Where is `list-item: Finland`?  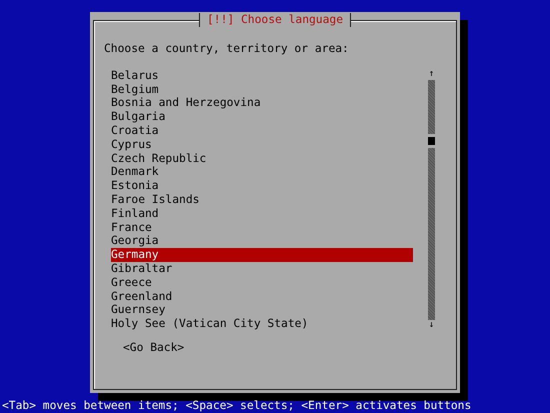 list-item: Finland is located at coordinates (262, 213).